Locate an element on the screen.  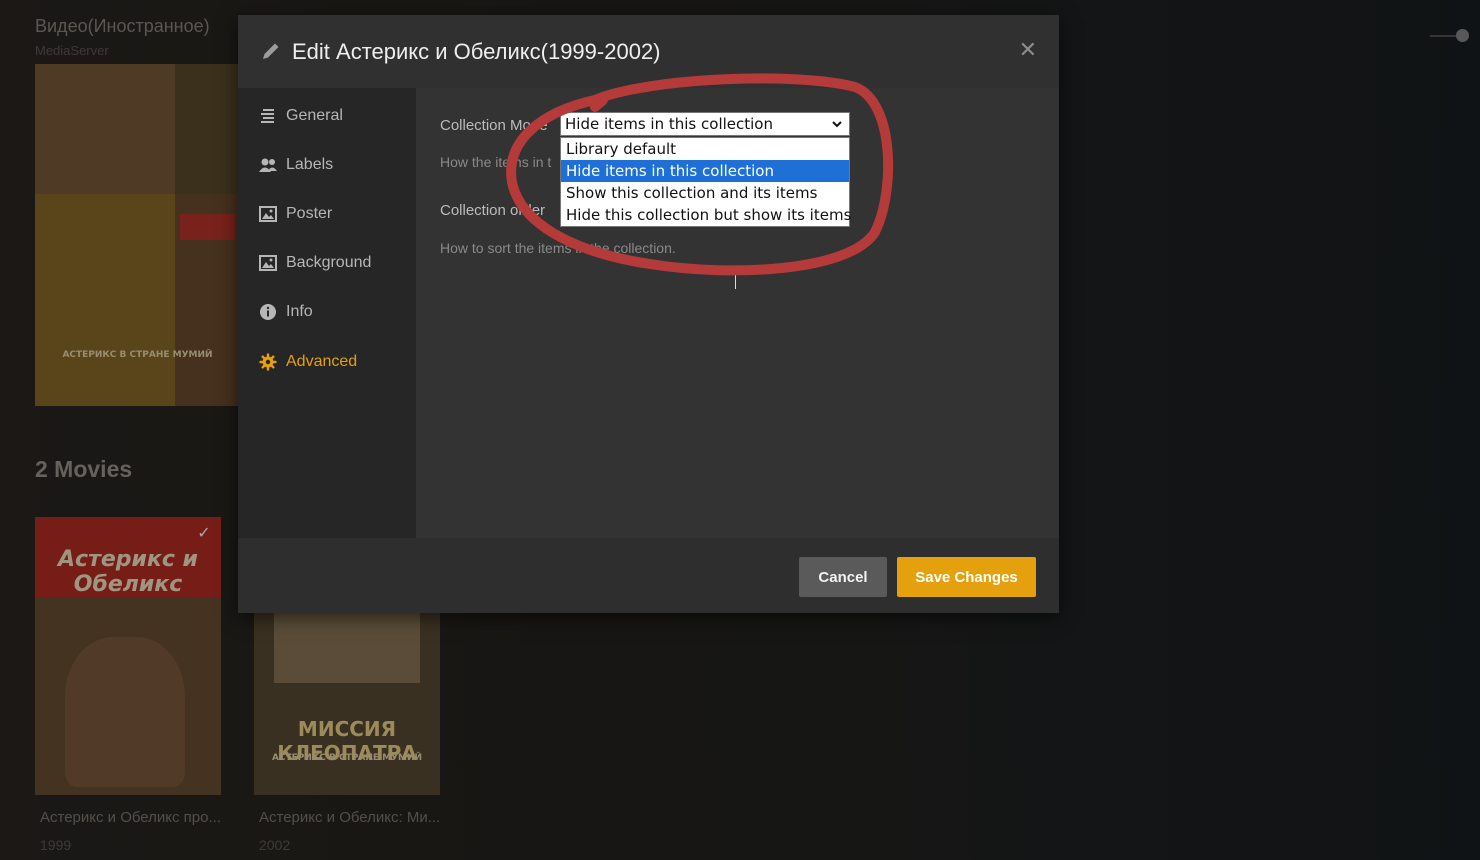
nav-item-label: Background is located at coordinates (329, 262).